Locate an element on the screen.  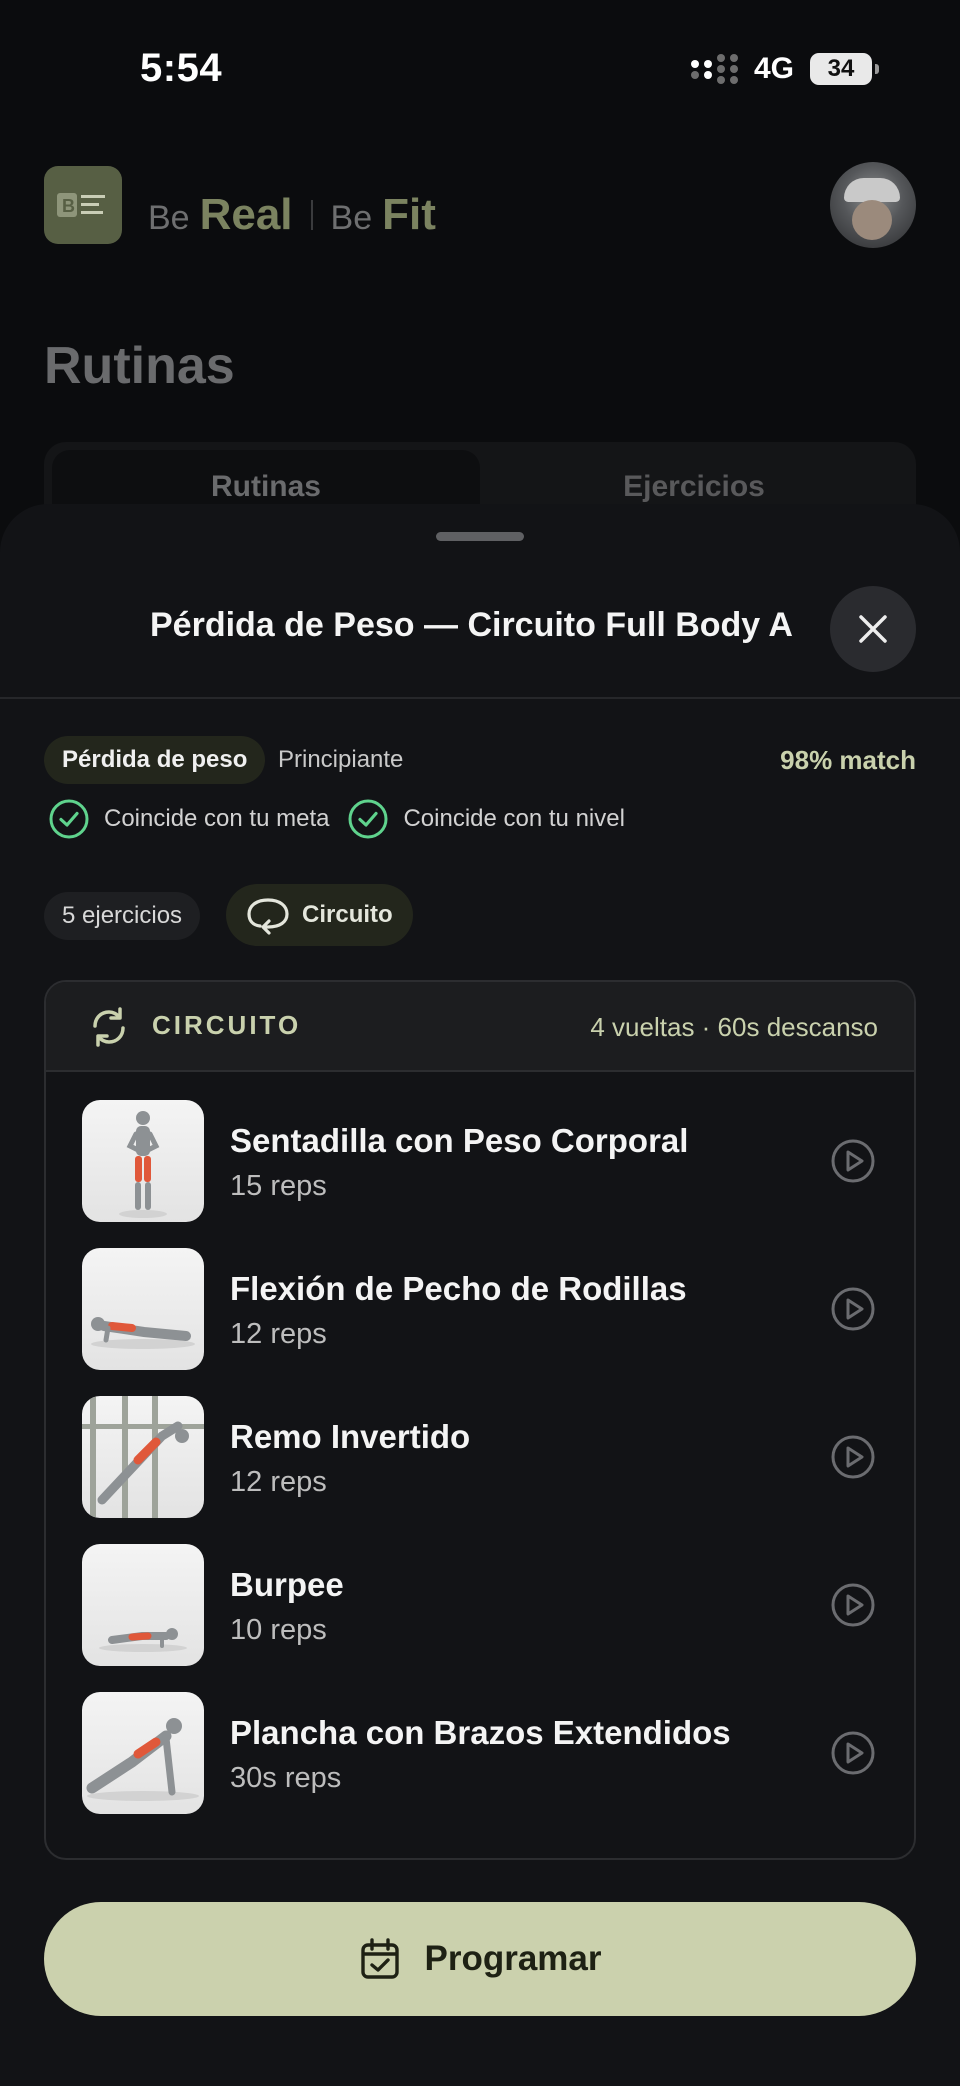
burpee-figure-icon is located at coordinates (143, 1640).